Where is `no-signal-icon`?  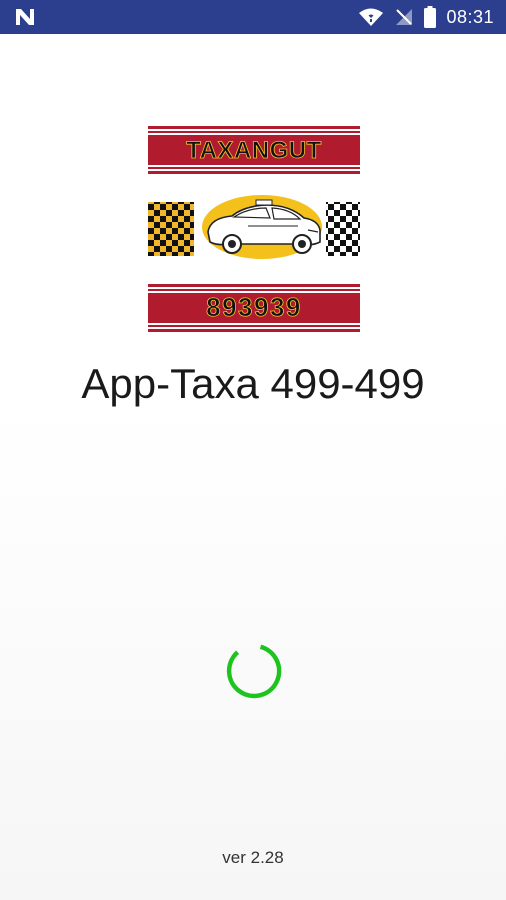 no-signal-icon is located at coordinates (404, 17).